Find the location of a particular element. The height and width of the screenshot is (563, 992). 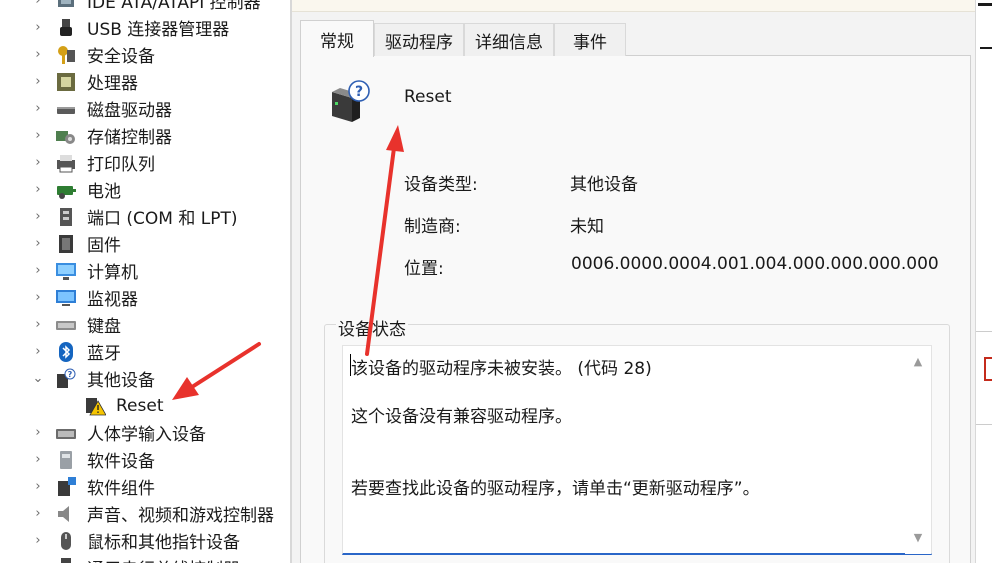

warning-device-icon is located at coordinates (95, 405).